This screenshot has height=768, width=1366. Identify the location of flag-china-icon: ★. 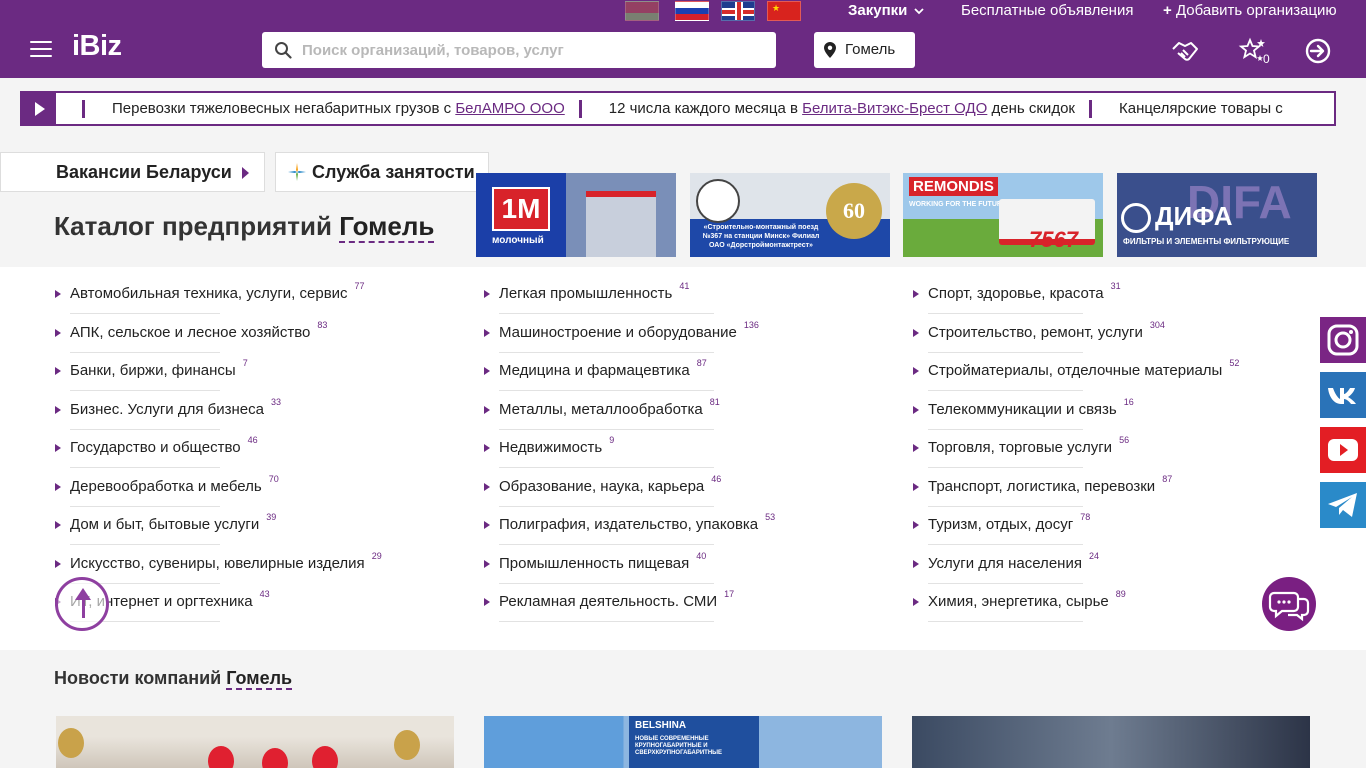
(784, 11).